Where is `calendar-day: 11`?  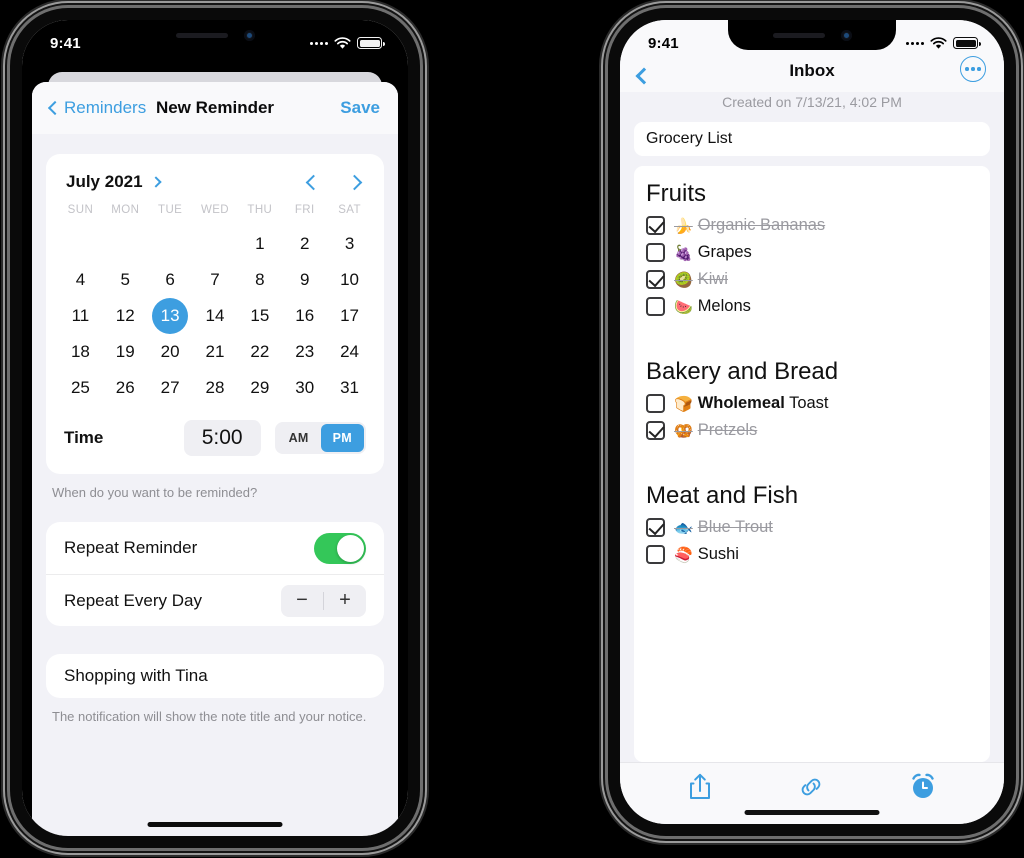
calendar-day: 11 is located at coordinates (80, 316).